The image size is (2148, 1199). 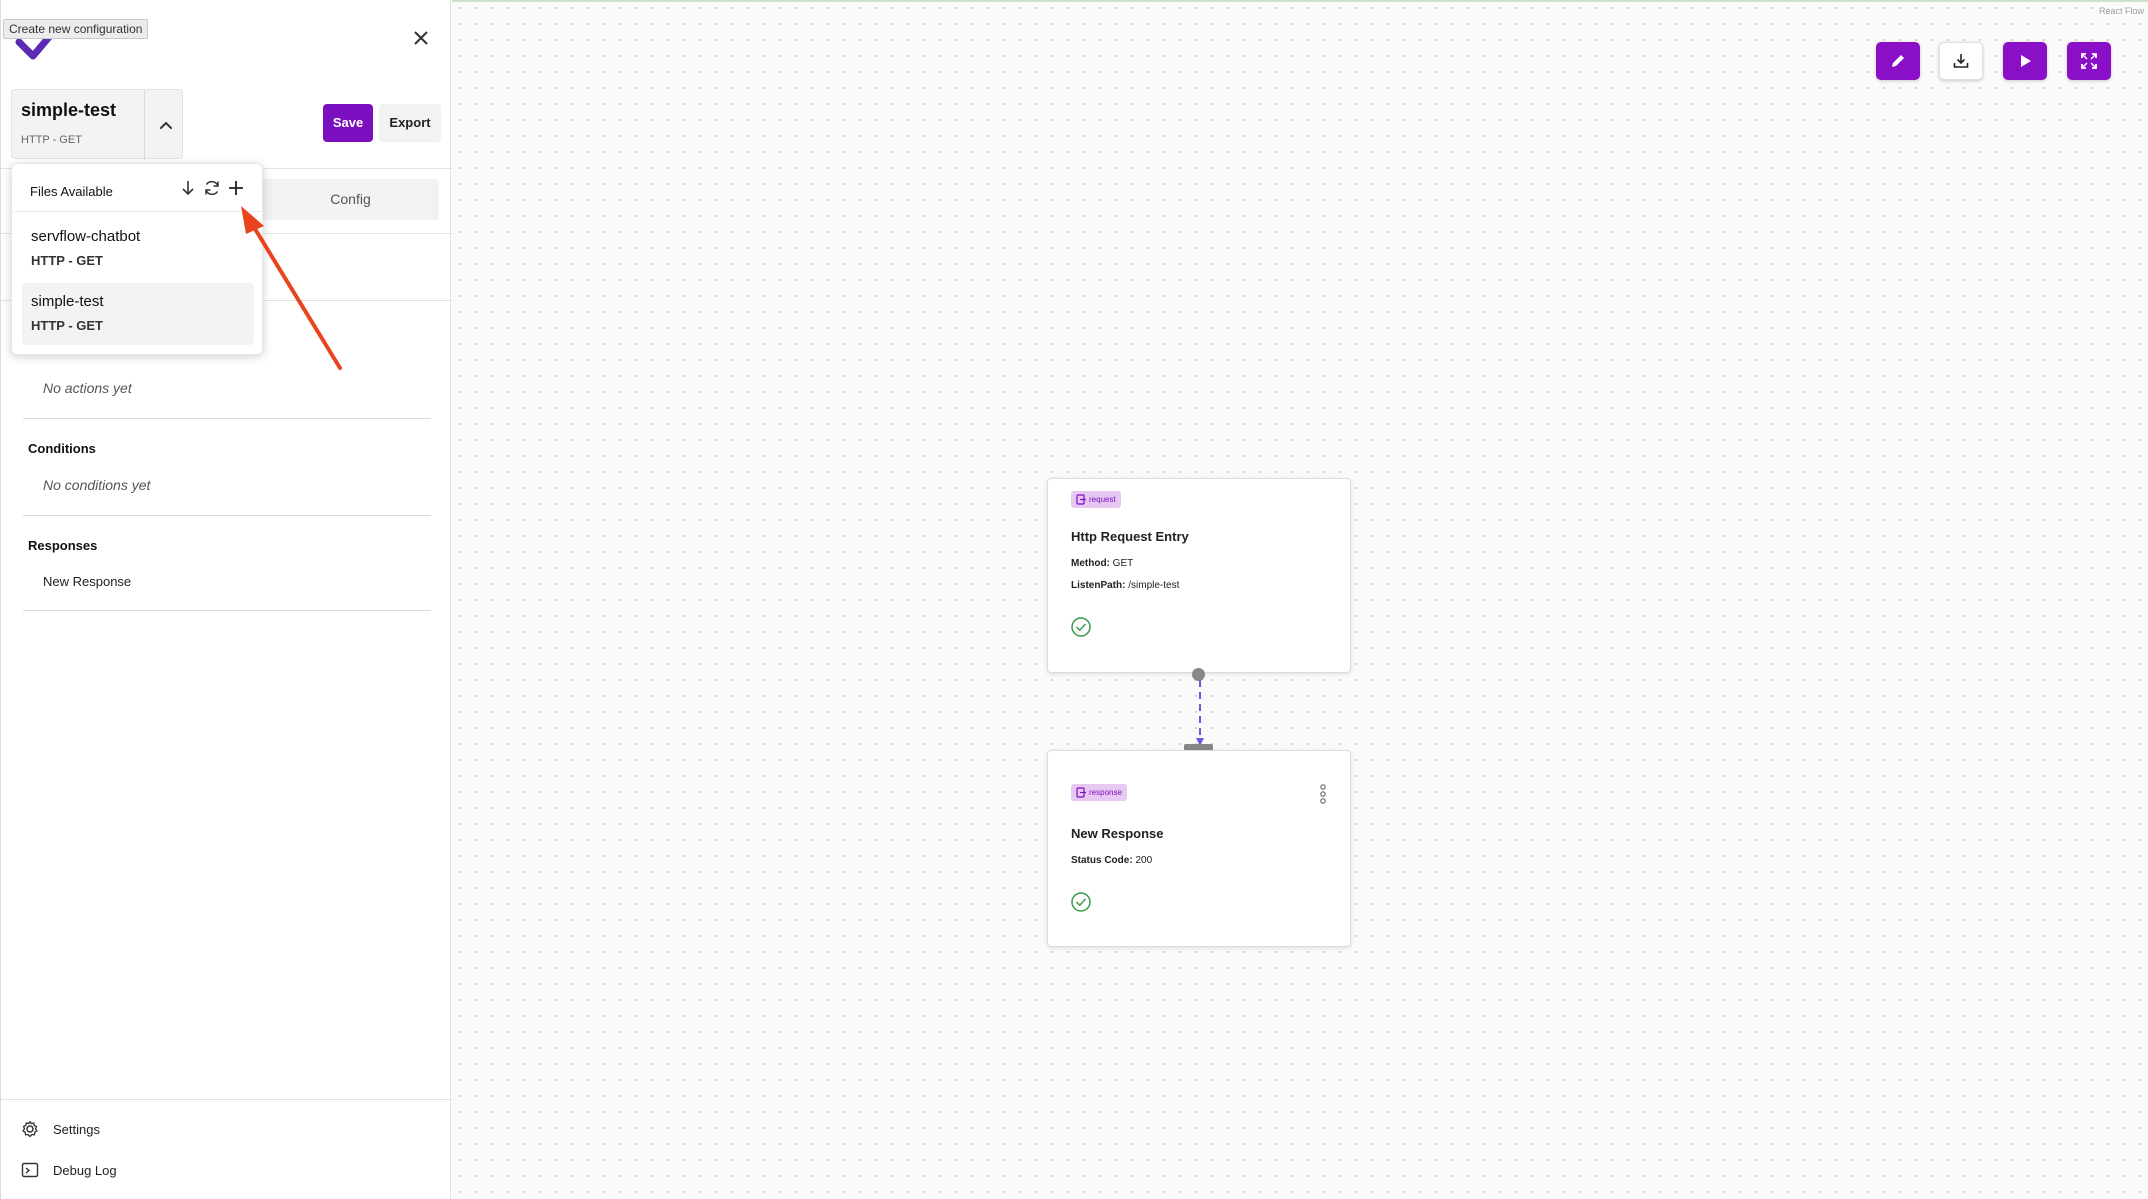 What do you see at coordinates (63, 545) in the screenshot?
I see `responses-title: Responses` at bounding box center [63, 545].